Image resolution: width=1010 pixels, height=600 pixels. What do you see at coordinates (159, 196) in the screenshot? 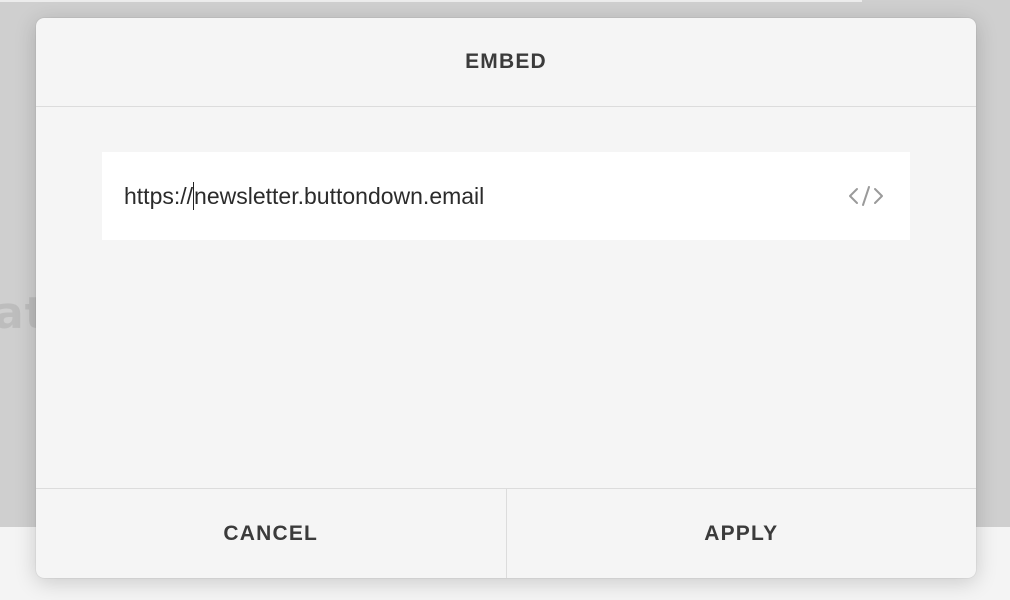
I see `url-text-before-caret: https://` at bounding box center [159, 196].